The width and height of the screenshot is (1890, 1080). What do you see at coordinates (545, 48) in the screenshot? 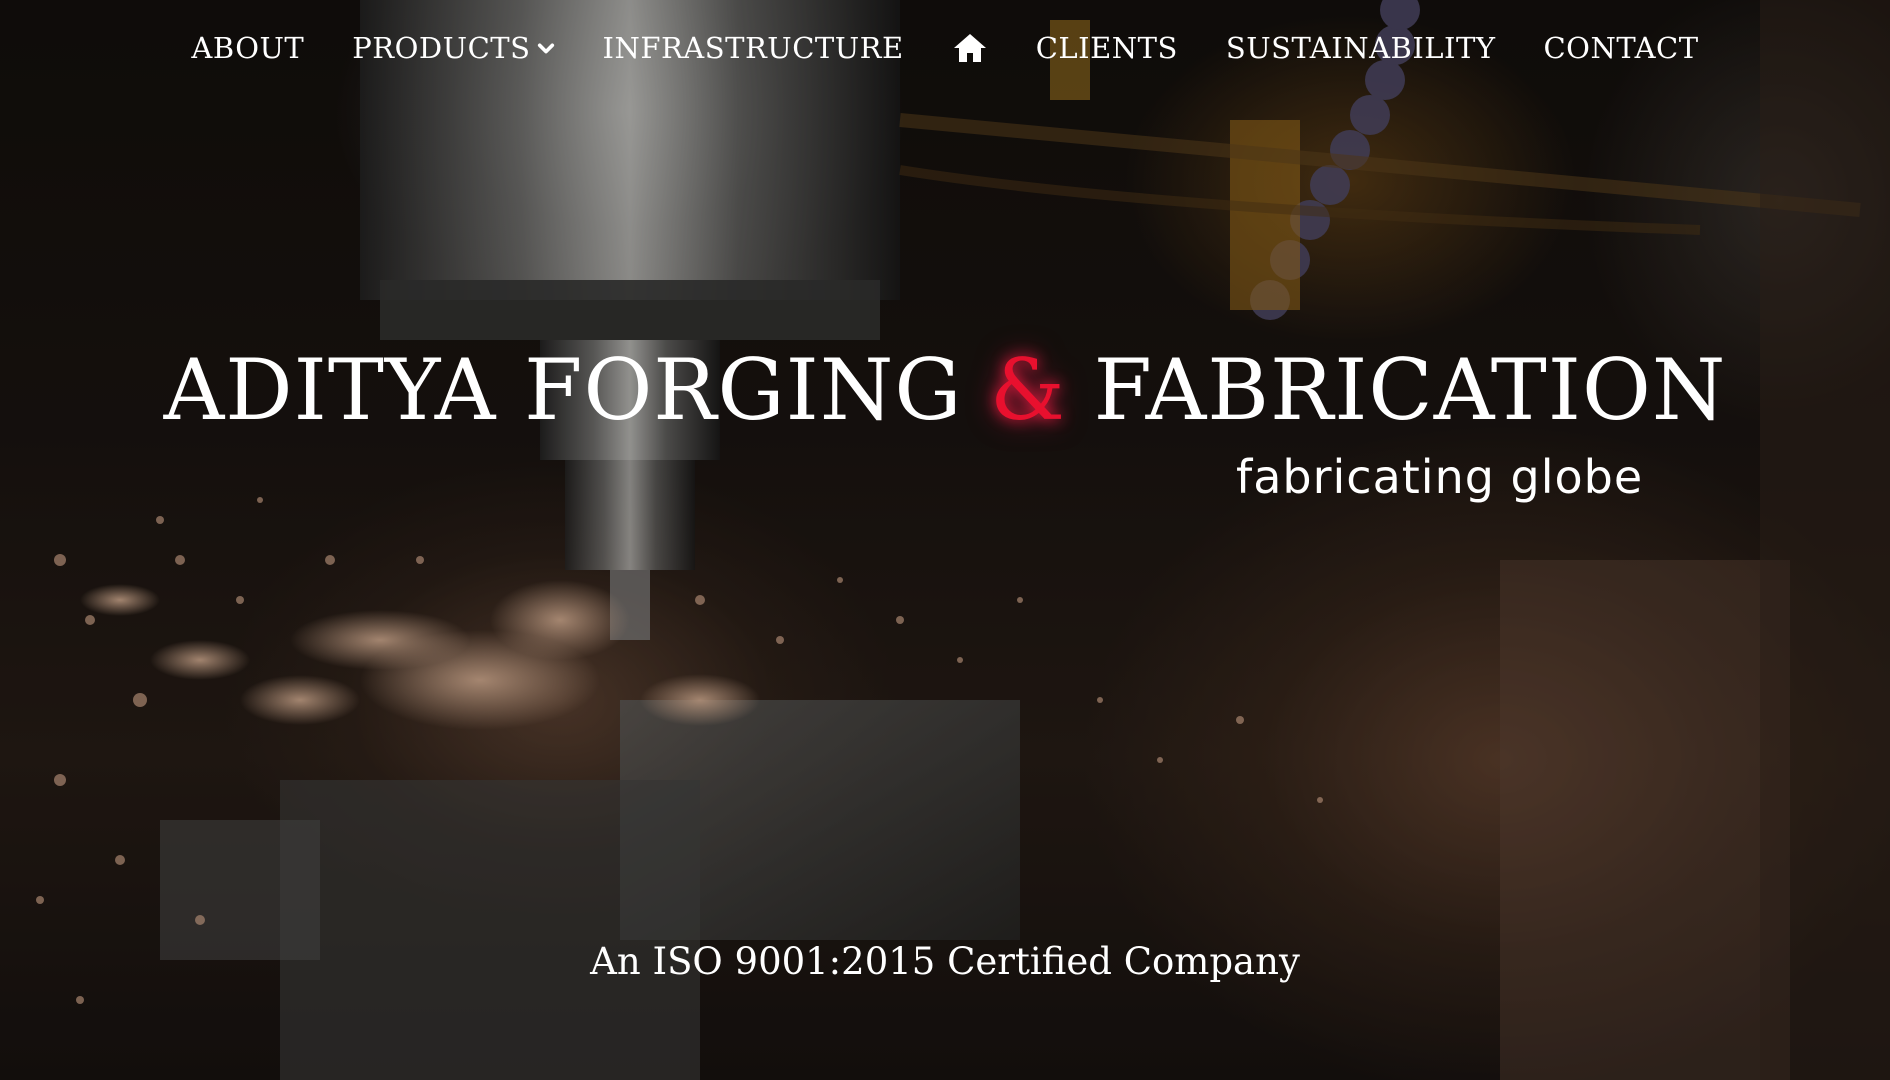
I see `chevron-down-icon` at bounding box center [545, 48].